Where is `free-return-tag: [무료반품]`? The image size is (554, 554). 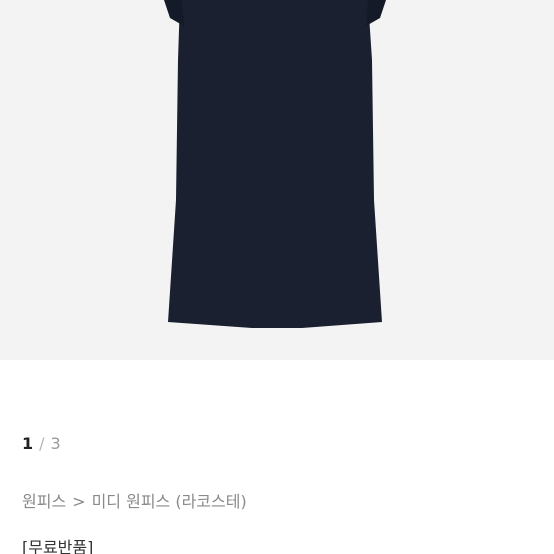
free-return-tag: [무료반품] is located at coordinates (58, 546).